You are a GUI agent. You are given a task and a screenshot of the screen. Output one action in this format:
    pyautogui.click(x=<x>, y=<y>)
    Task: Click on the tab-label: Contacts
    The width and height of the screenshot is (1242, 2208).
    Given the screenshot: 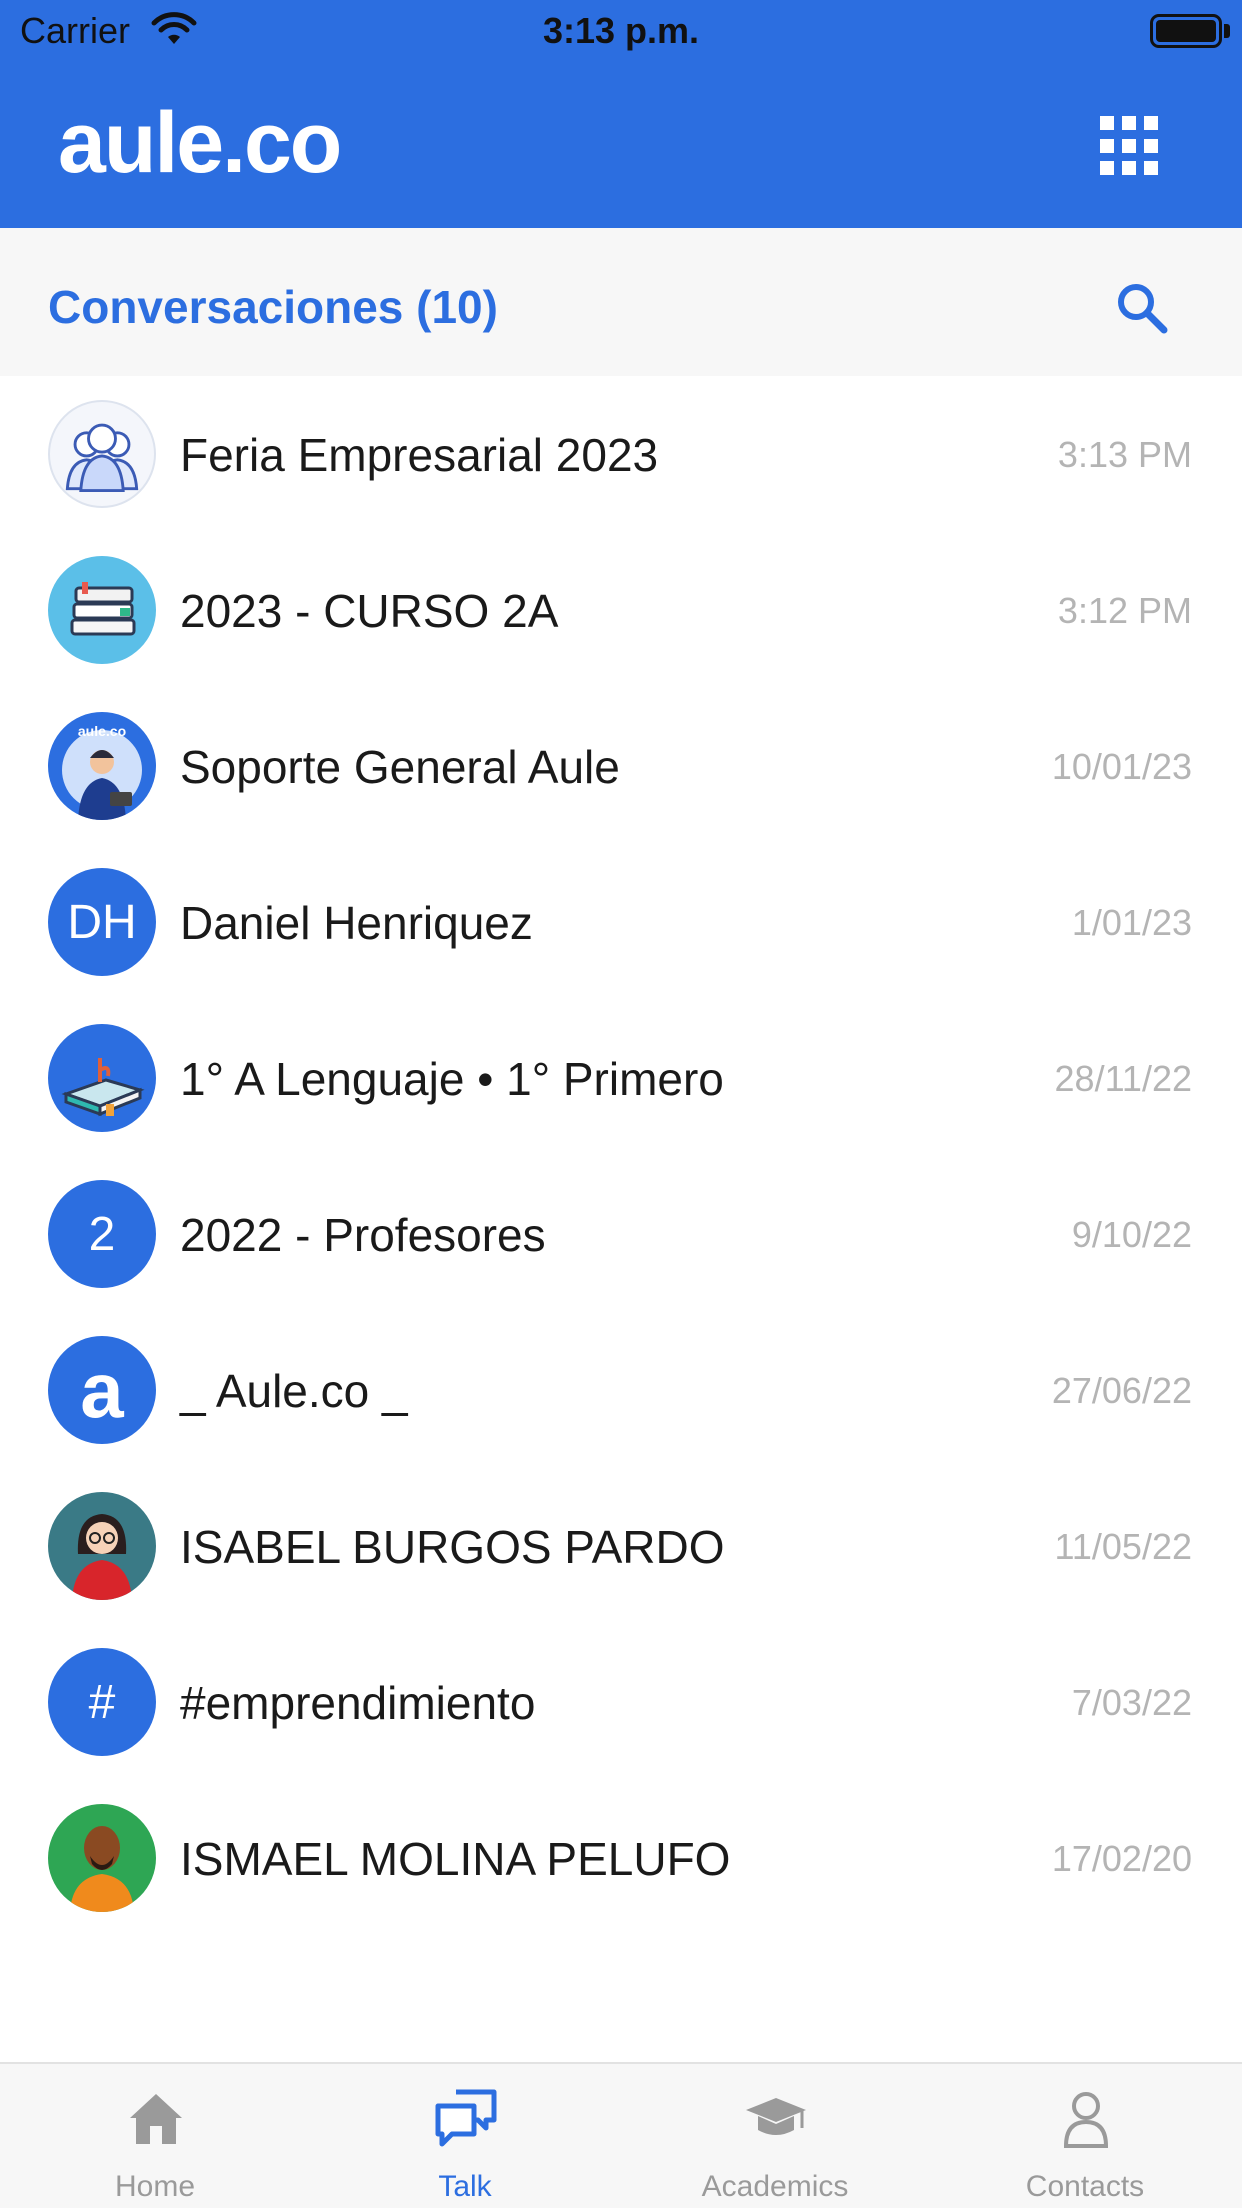 What is the action you would take?
    pyautogui.click(x=1085, y=2186)
    